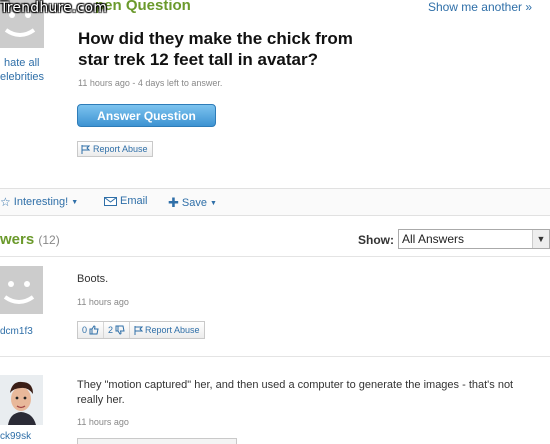 Image resolution: width=550 pixels, height=444 pixels. What do you see at coordinates (143, 7) in the screenshot?
I see `open-question-heading: pen Question` at bounding box center [143, 7].